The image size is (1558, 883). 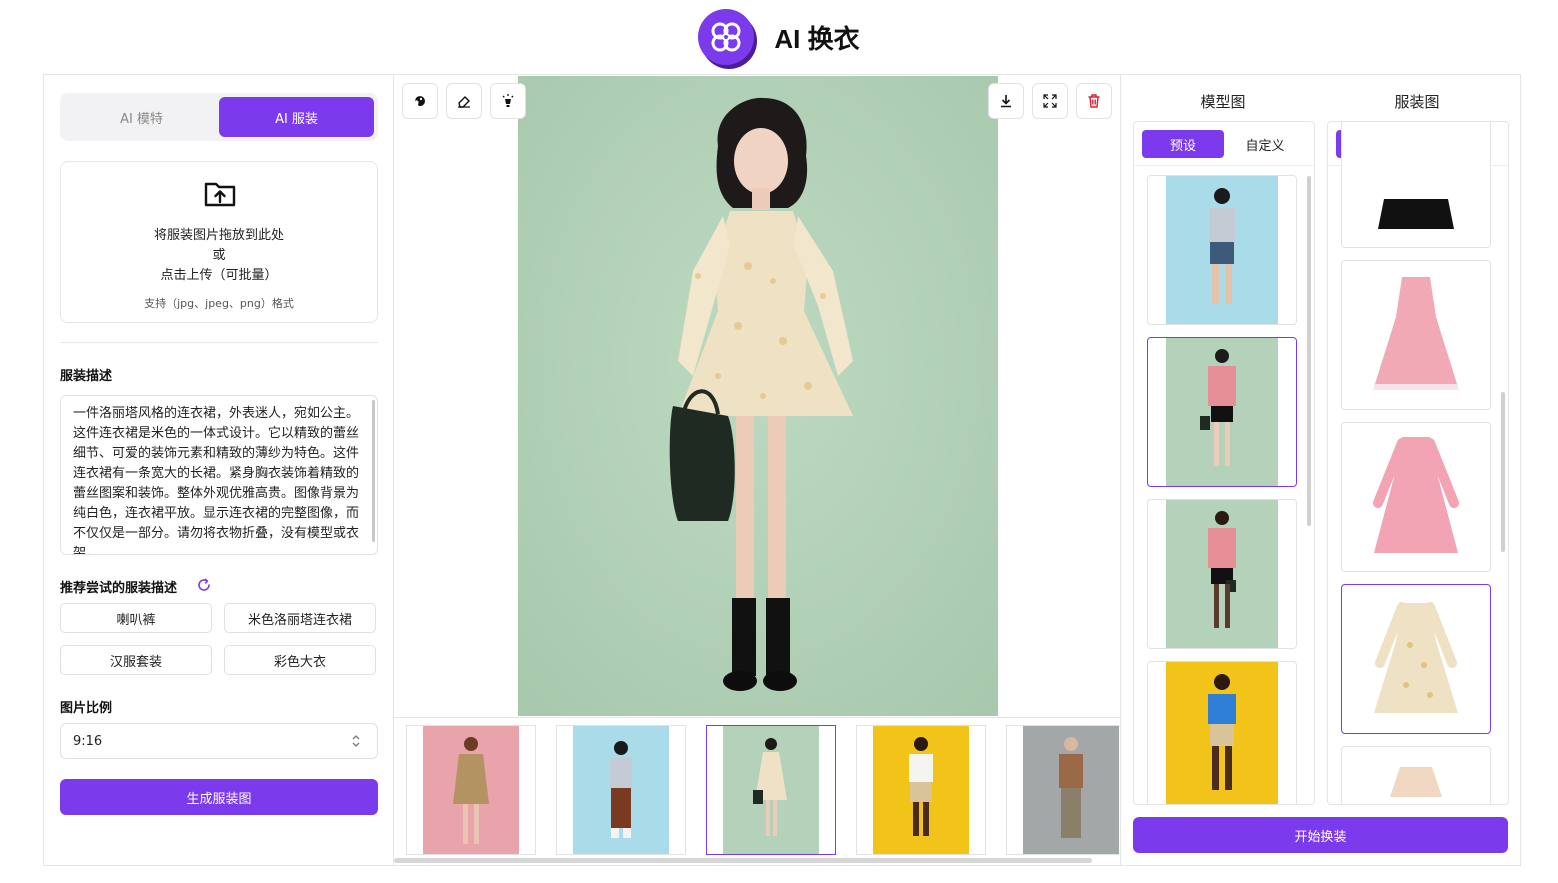 I want to click on result-filmstrip, so click(x=757, y=791).